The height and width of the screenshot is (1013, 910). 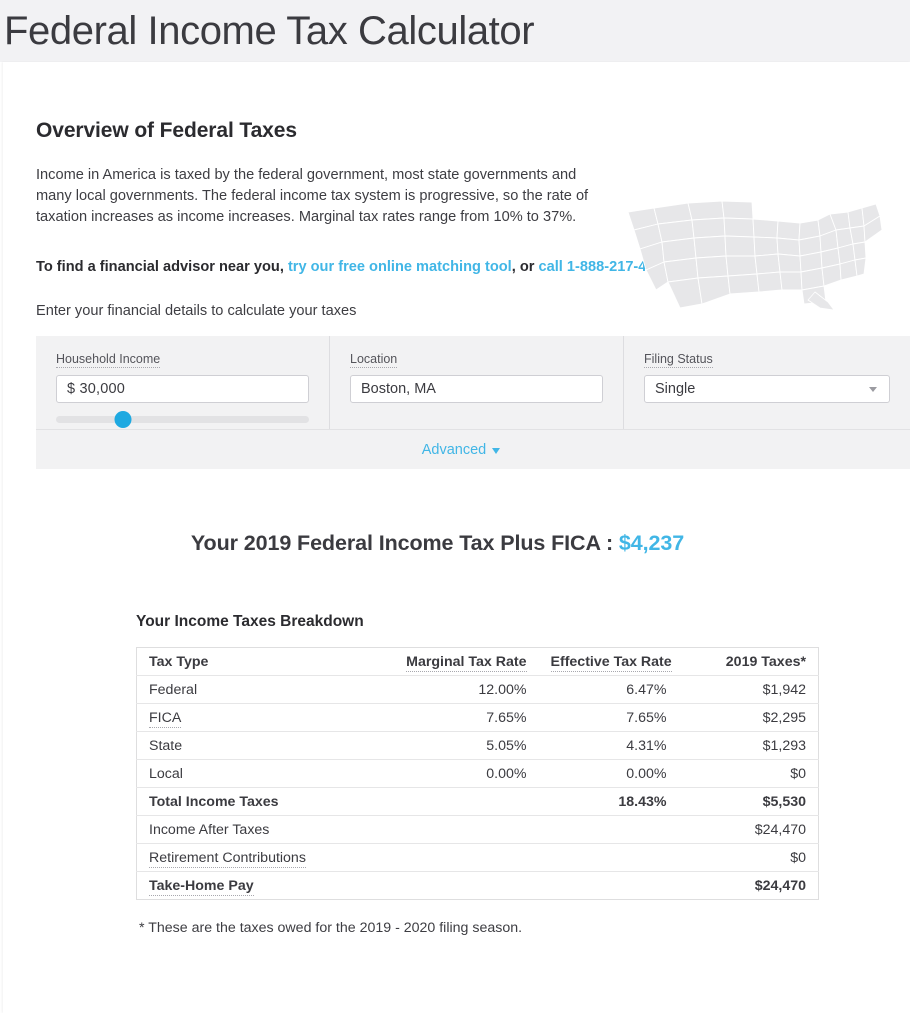 I want to click on table-row: Income After Taxes $24,470, so click(x=477, y=829).